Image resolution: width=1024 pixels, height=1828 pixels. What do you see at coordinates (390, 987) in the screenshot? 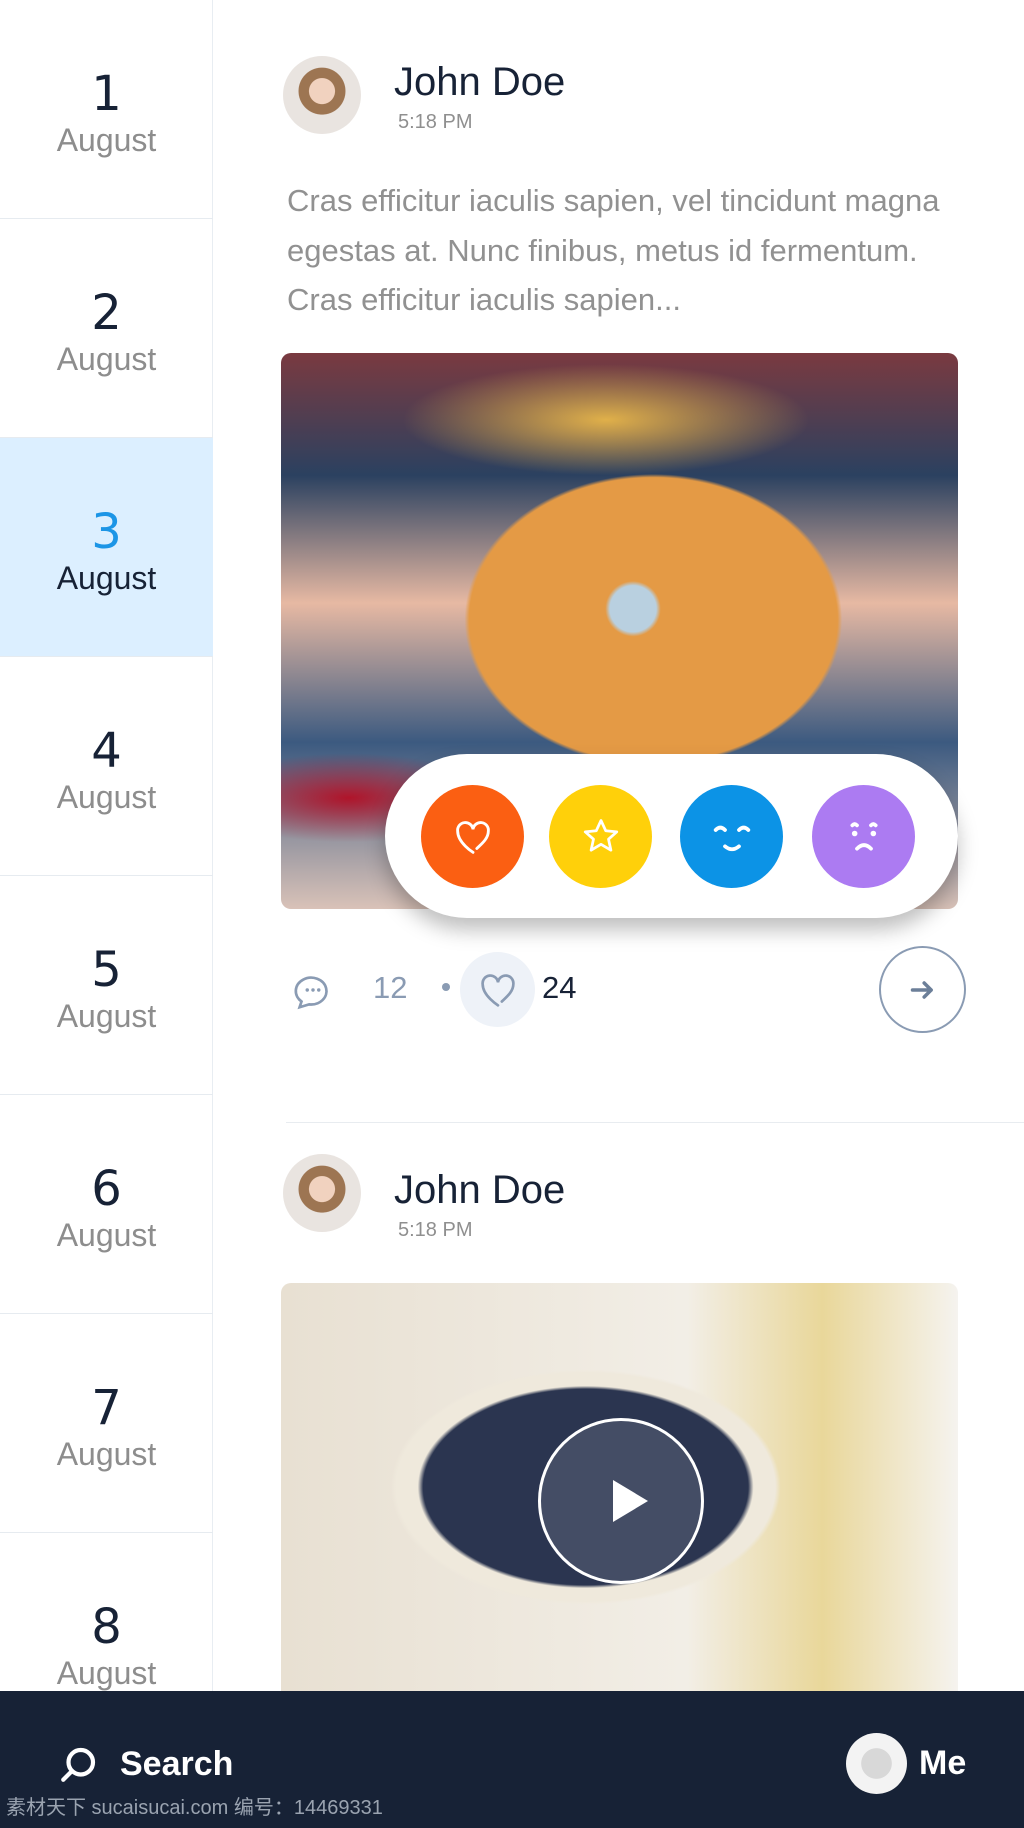
I see `comment-count: 12` at bounding box center [390, 987].